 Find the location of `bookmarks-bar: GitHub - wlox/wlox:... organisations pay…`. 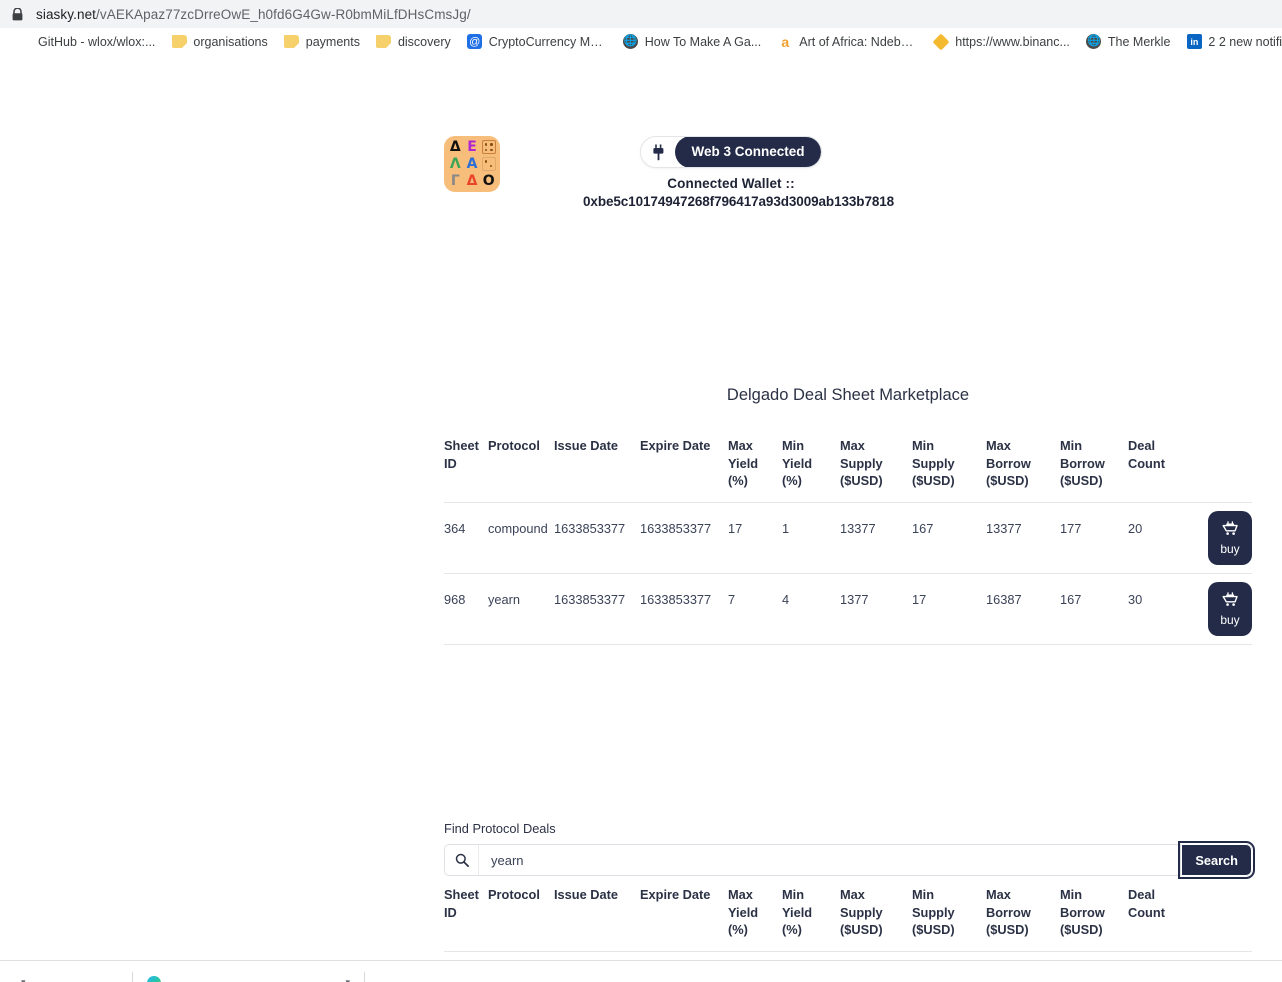

bookmarks-bar: GitHub - wlox/wlox:... organisations pay… is located at coordinates (641, 42).